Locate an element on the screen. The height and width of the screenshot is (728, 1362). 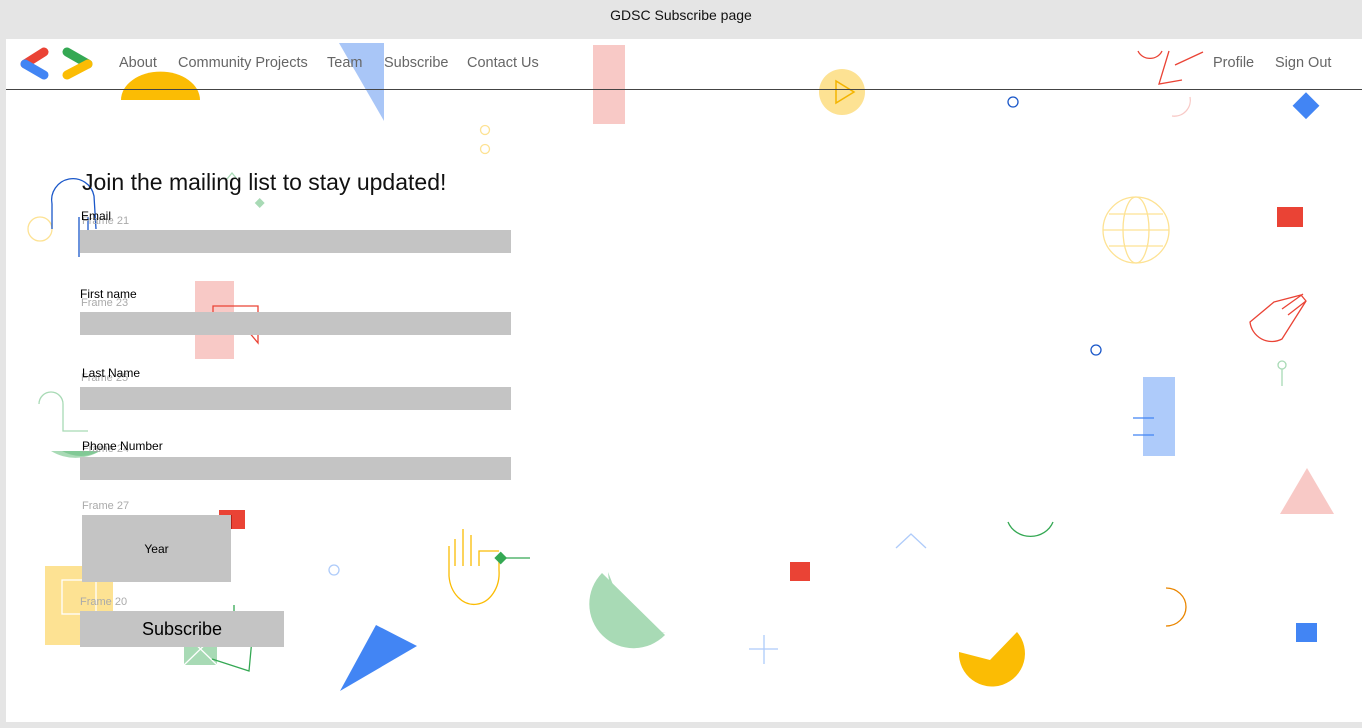
phone-label: Phone Number is located at coordinates (122, 446).